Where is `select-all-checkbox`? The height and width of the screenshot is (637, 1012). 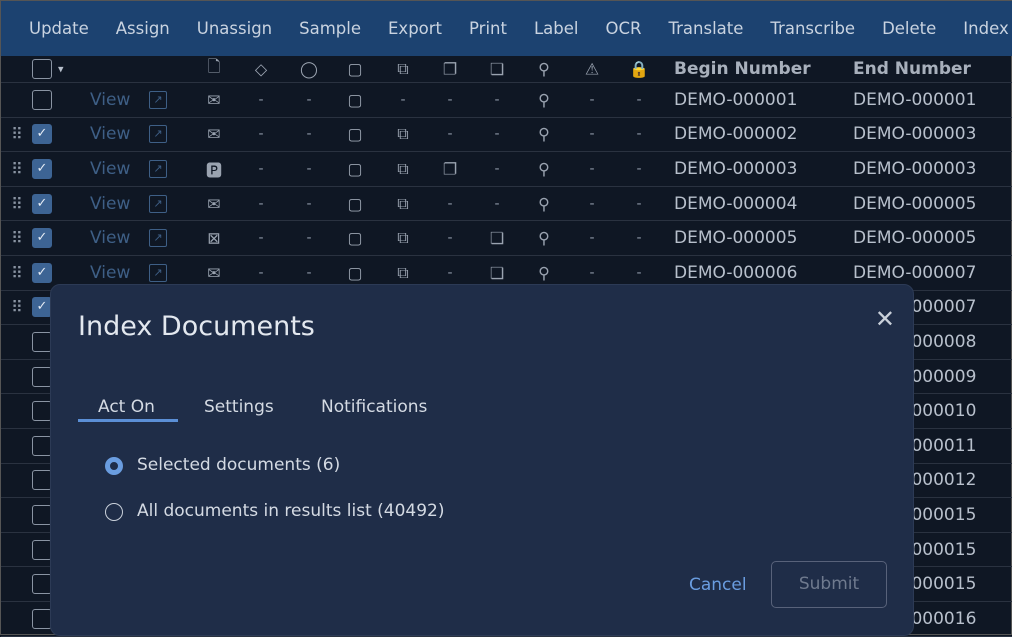
select-all-checkbox is located at coordinates (42, 69).